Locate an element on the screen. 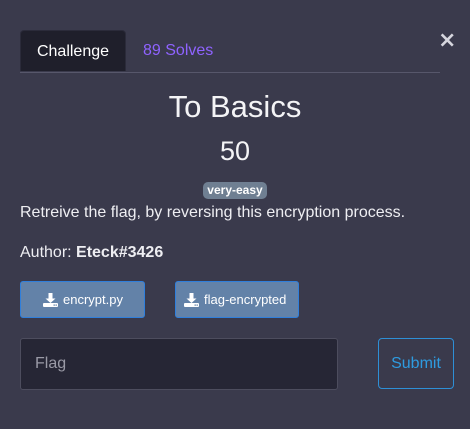 This screenshot has width=470, height=429. author-line: Author: Eteck#3426 is located at coordinates (91, 253).